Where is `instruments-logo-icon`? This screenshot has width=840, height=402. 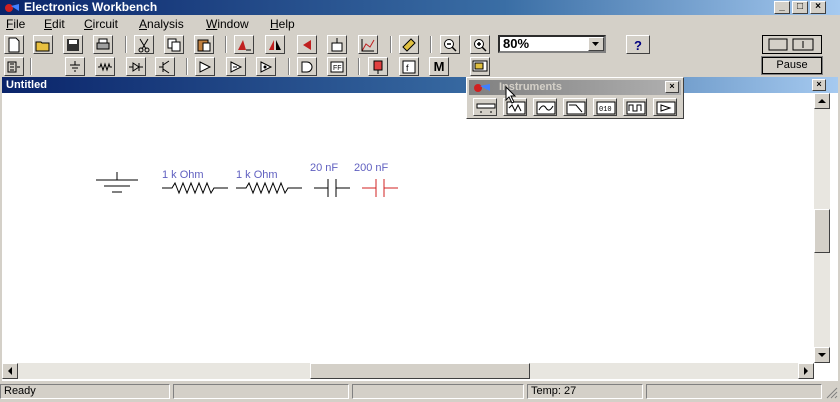 instruments-logo-icon is located at coordinates (483, 90).